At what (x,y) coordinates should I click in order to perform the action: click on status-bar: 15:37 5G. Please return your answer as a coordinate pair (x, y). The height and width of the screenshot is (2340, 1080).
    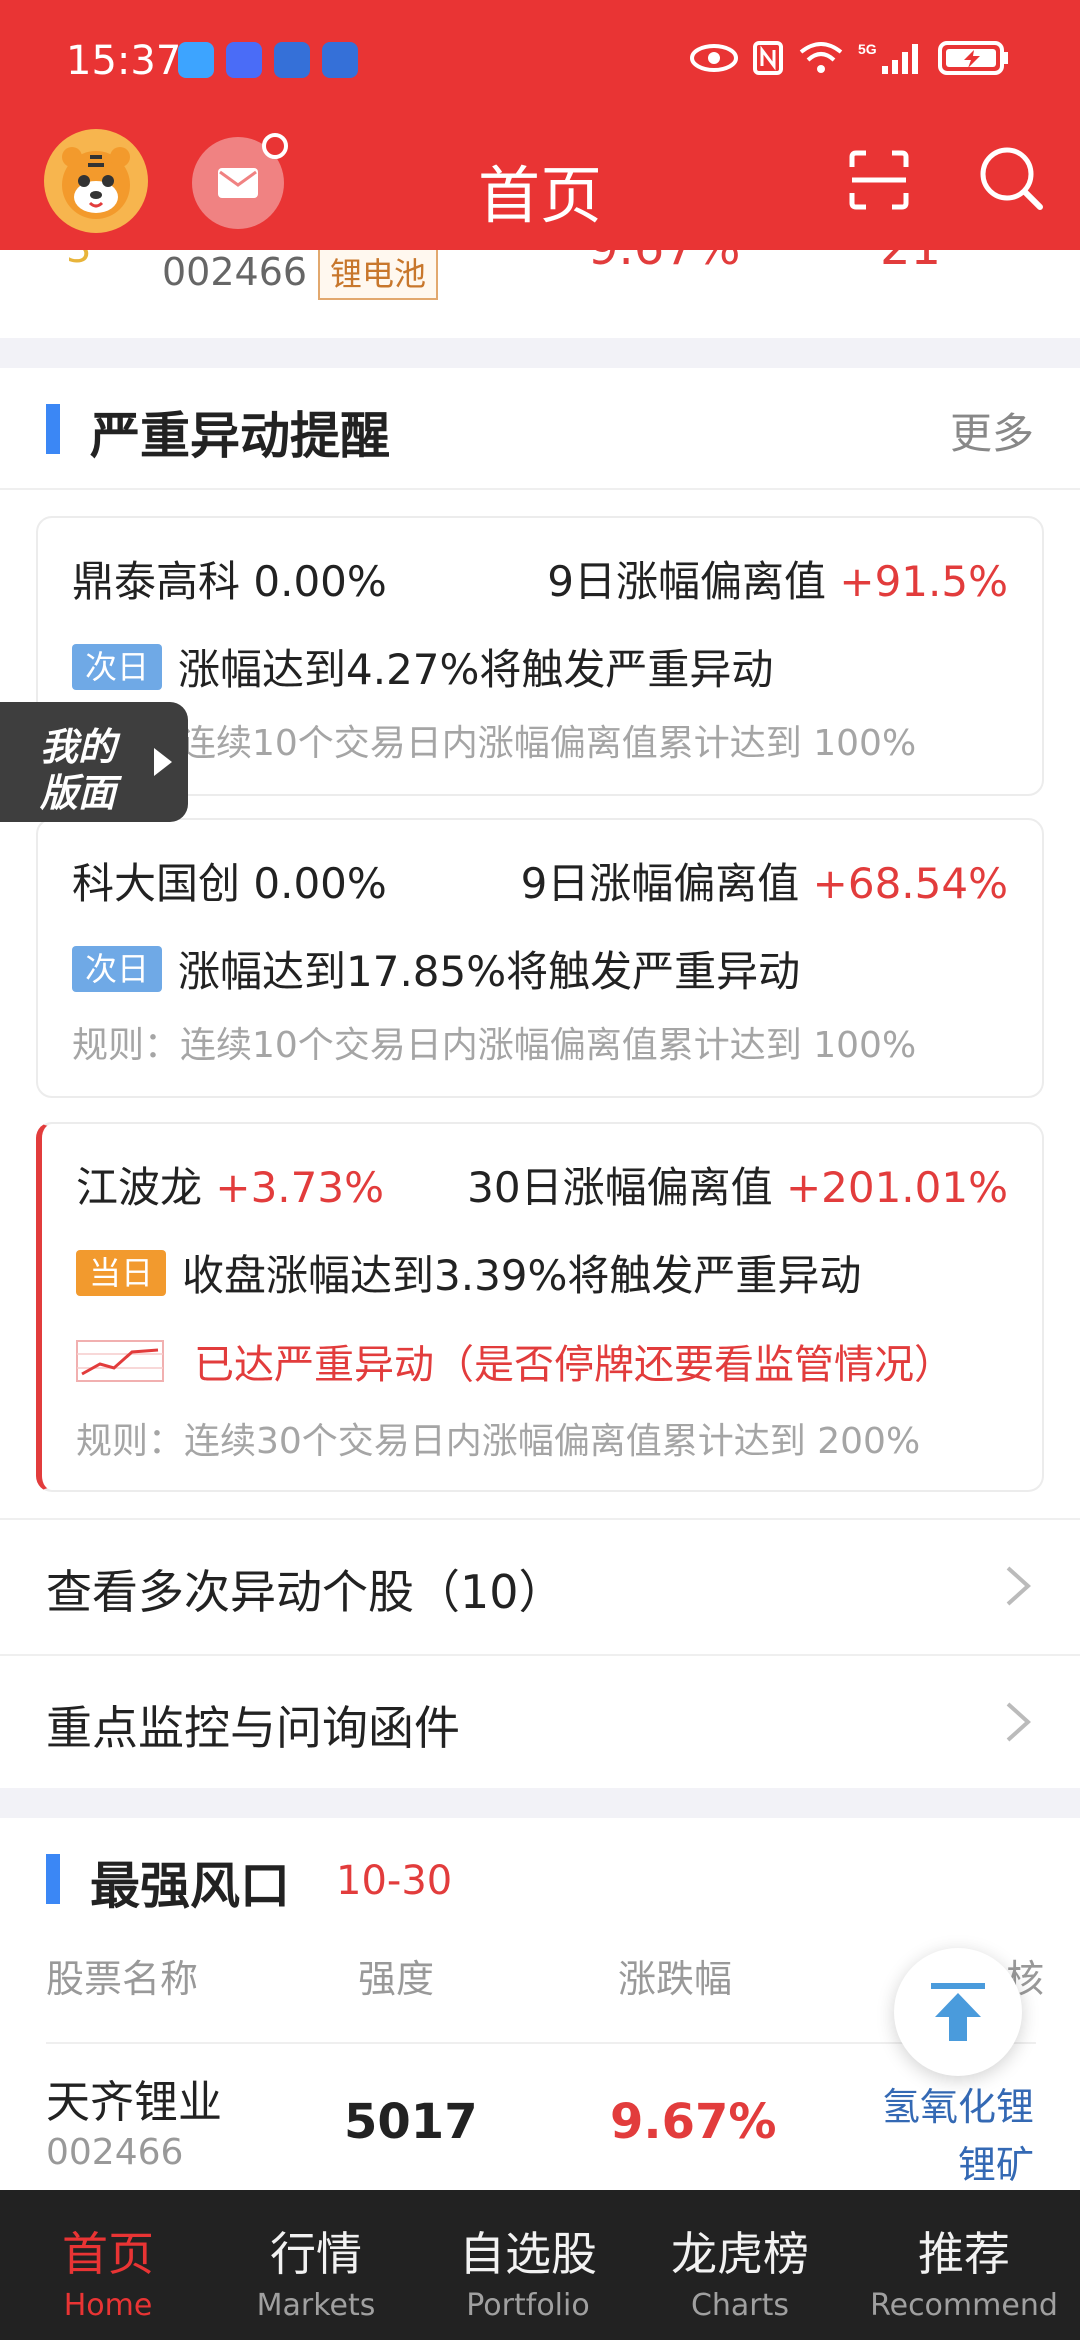
    Looking at the image, I should click on (540, 60).